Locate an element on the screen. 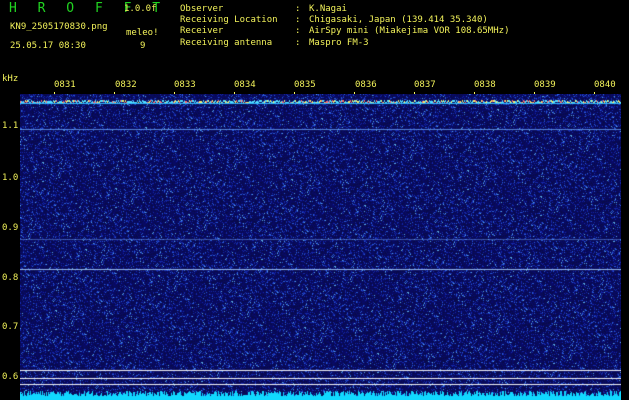  unit-label: kHz is located at coordinates (10, 79).